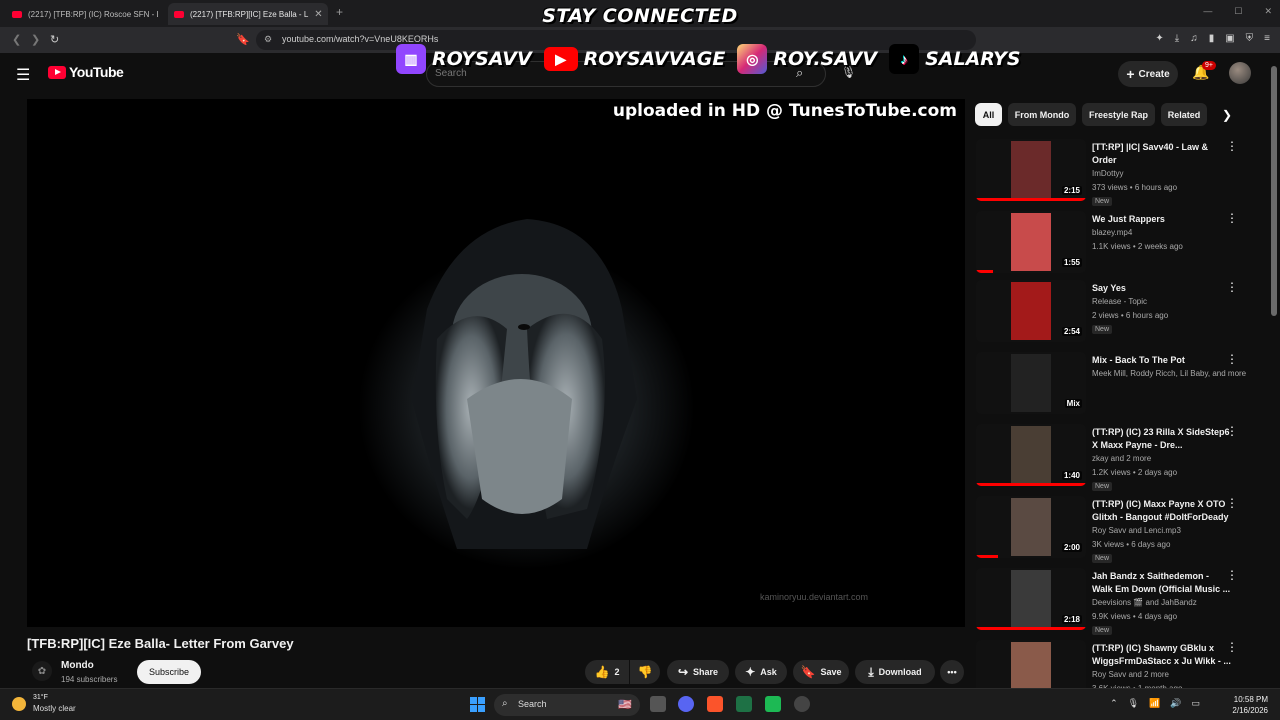 This screenshot has width=1280, height=720. What do you see at coordinates (645, 672) in the screenshot?
I see `dislike-button: 👎` at bounding box center [645, 672].